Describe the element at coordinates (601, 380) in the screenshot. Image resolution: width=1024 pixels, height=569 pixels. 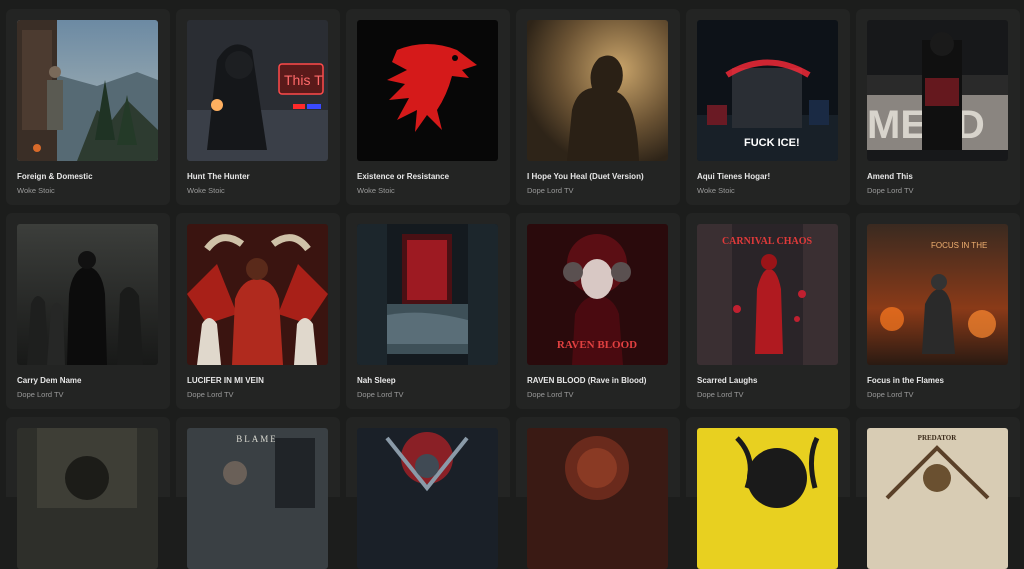
I see `album-title: RAVEN BLOOD (Rave in Blood)` at that location.